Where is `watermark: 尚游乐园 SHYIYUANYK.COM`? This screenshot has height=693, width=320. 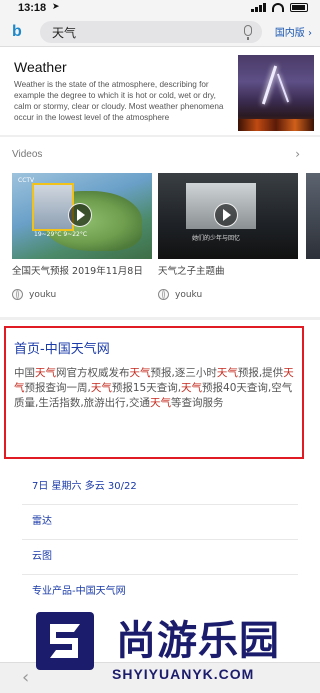 watermark: 尚游乐园 SHYIYUANYK.COM is located at coordinates (170, 647).